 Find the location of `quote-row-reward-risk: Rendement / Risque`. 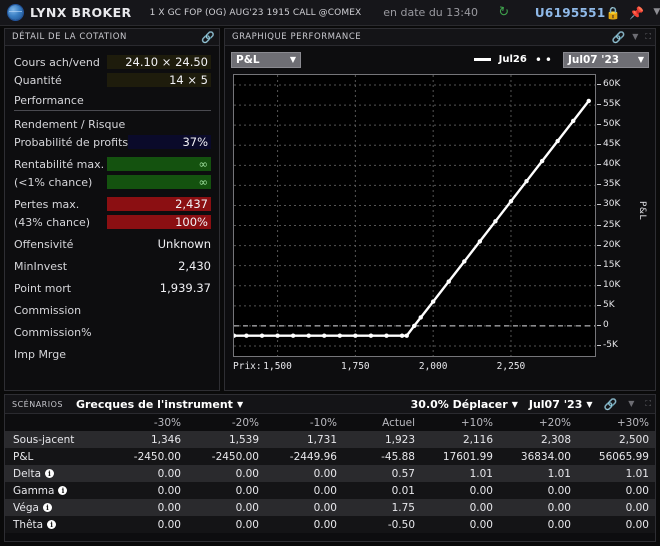

quote-row-reward-risk: Rendement / Risque is located at coordinates (112, 124).